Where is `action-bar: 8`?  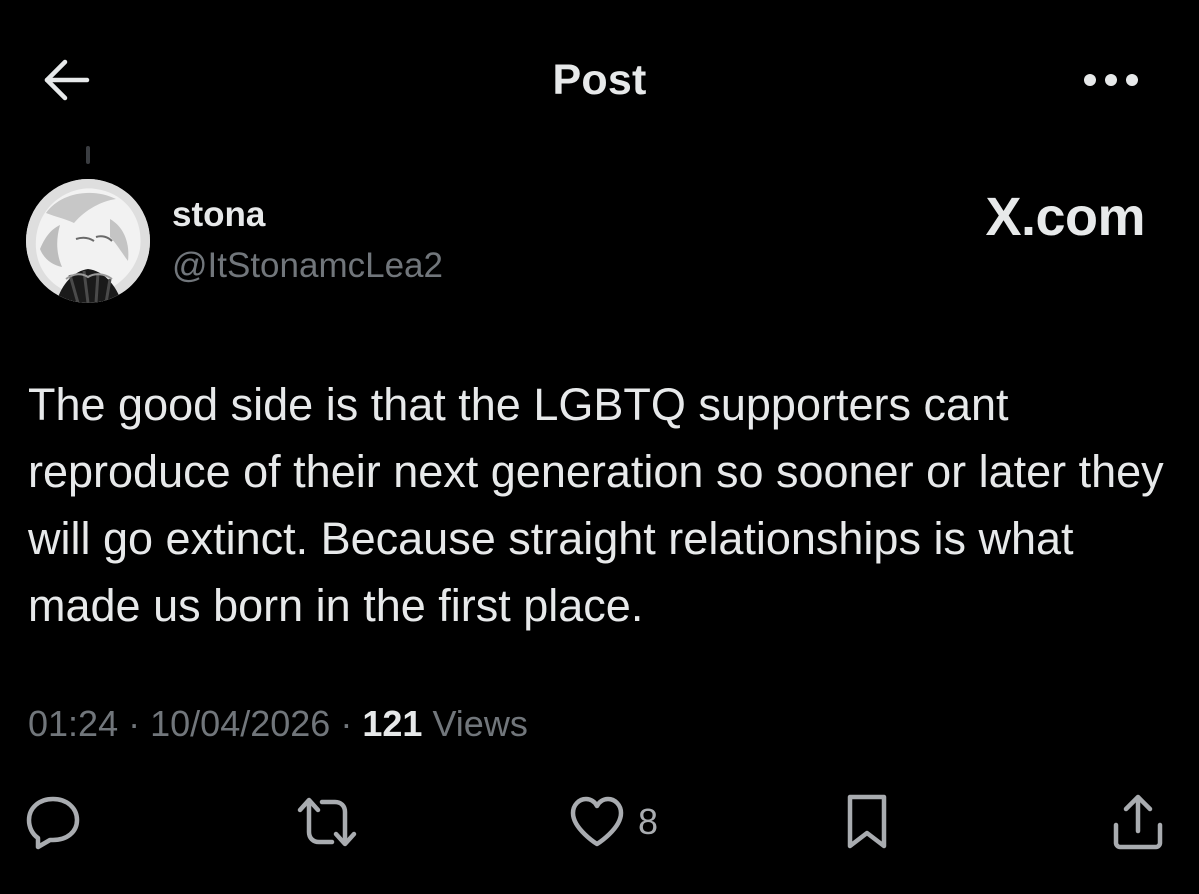
action-bar: 8 is located at coordinates (599, 825).